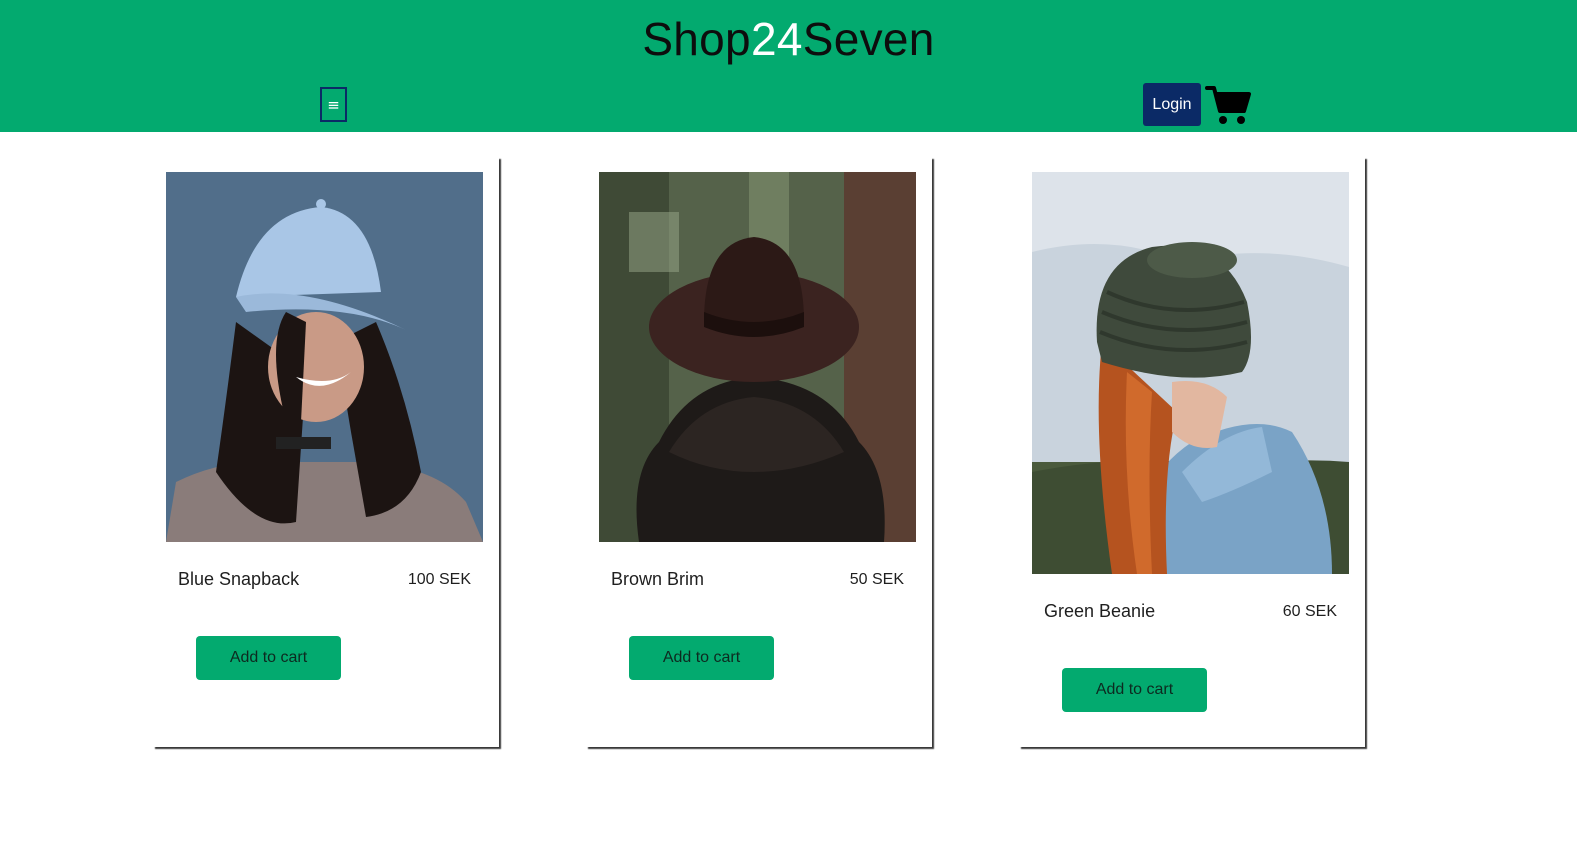 The width and height of the screenshot is (1577, 858). What do you see at coordinates (439, 579) in the screenshot?
I see `product-price: 100 SEK` at bounding box center [439, 579].